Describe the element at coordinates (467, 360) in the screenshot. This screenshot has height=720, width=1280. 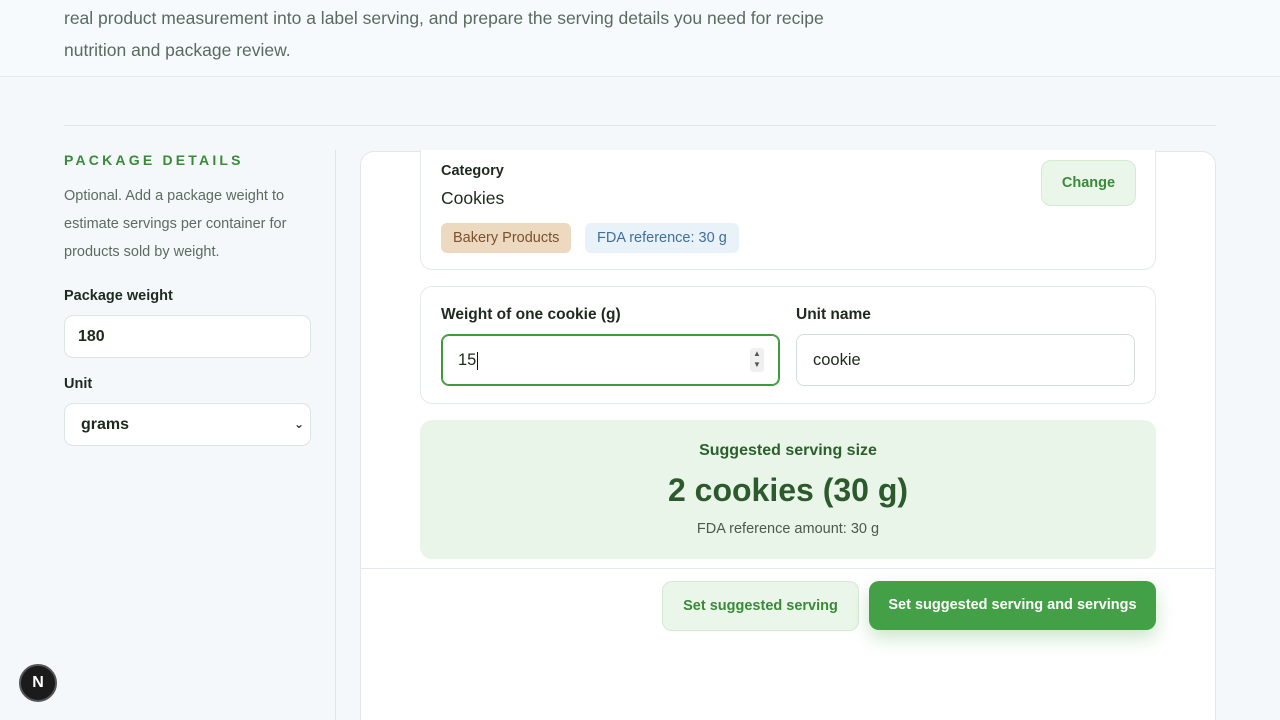
I see `unit-weight-value: 15` at that location.